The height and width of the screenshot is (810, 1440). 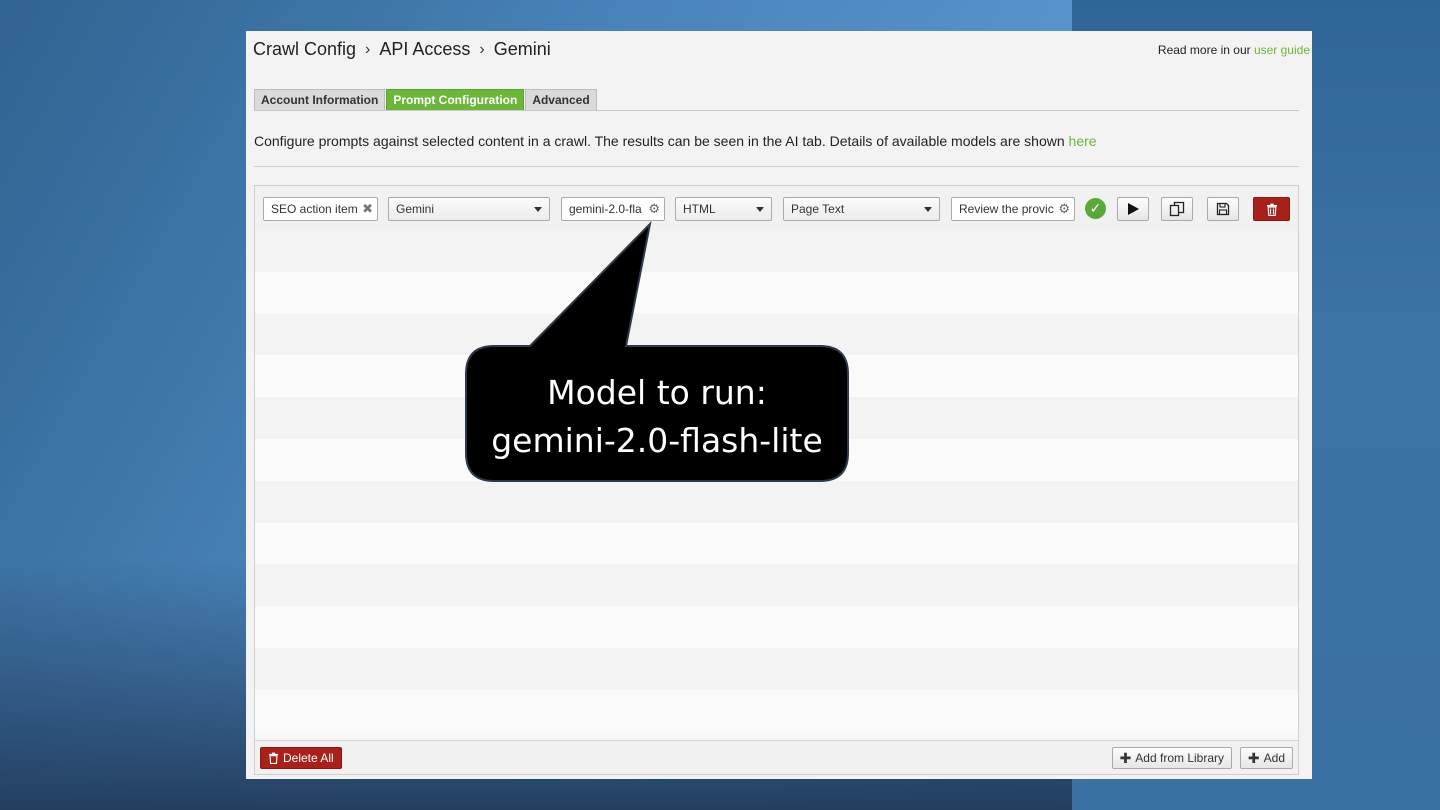 I want to click on callout-line-1: Model to run:, so click(x=657, y=392).